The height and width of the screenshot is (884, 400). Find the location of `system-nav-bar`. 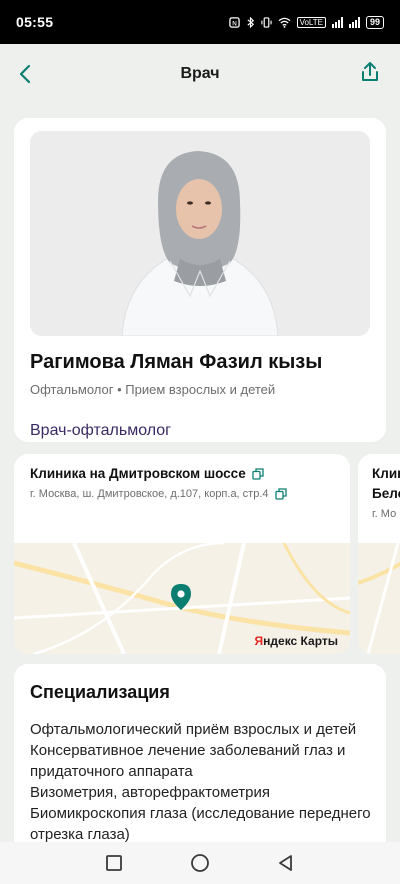

system-nav-bar is located at coordinates (200, 863).